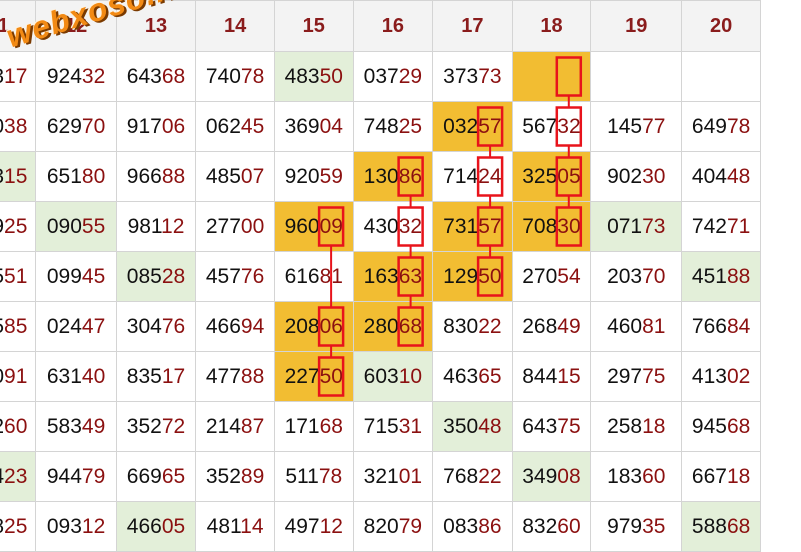 The height and width of the screenshot is (552, 801). Describe the element at coordinates (93, 376) in the screenshot. I see `tail-digits: 40` at that location.